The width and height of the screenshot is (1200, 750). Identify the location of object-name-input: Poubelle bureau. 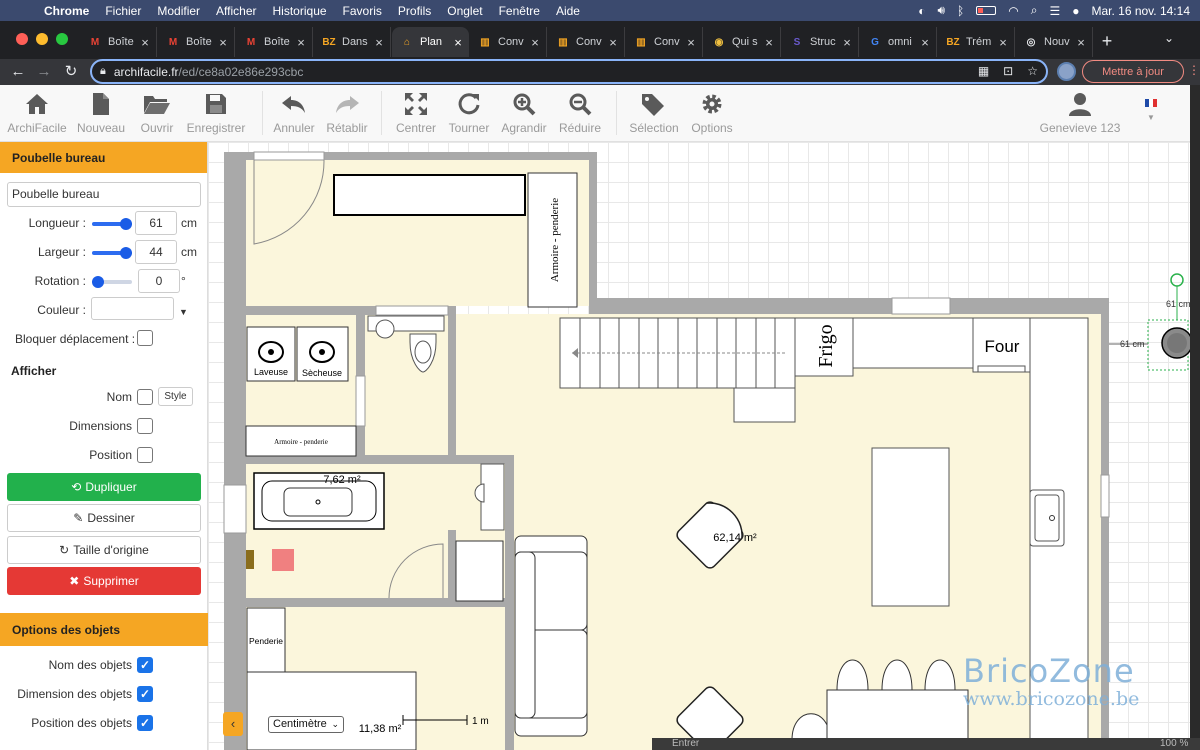
(104, 194).